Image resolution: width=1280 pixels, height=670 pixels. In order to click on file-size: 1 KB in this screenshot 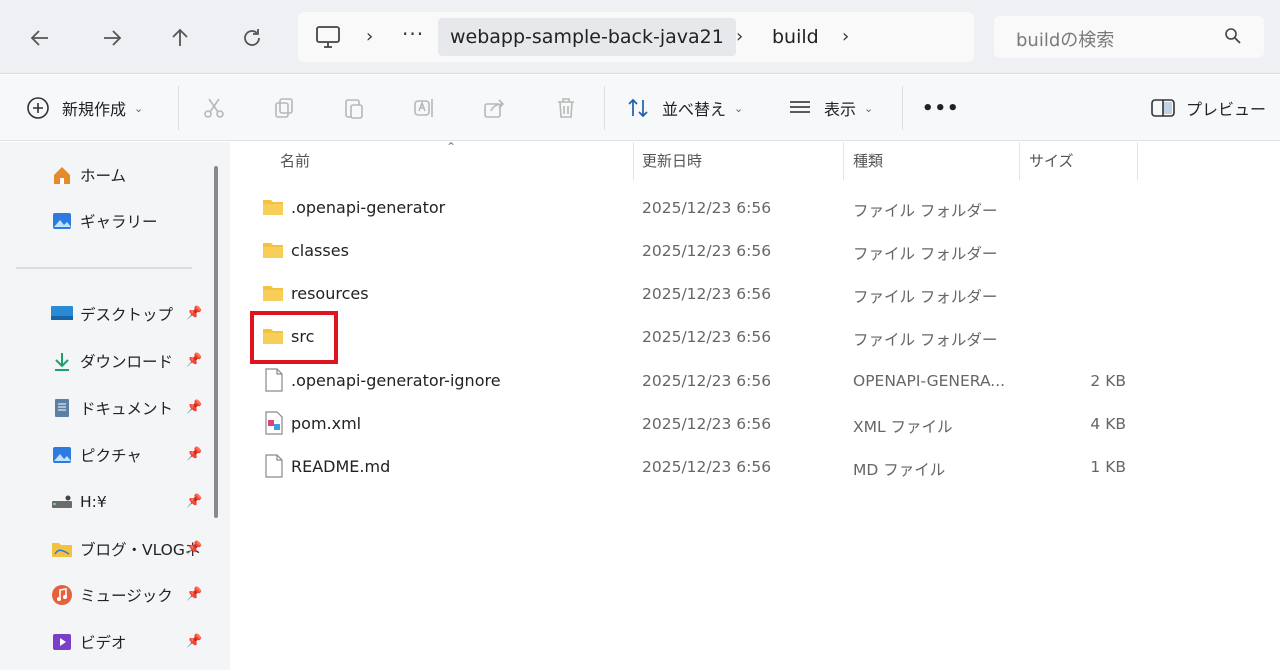, I will do `click(1108, 467)`.